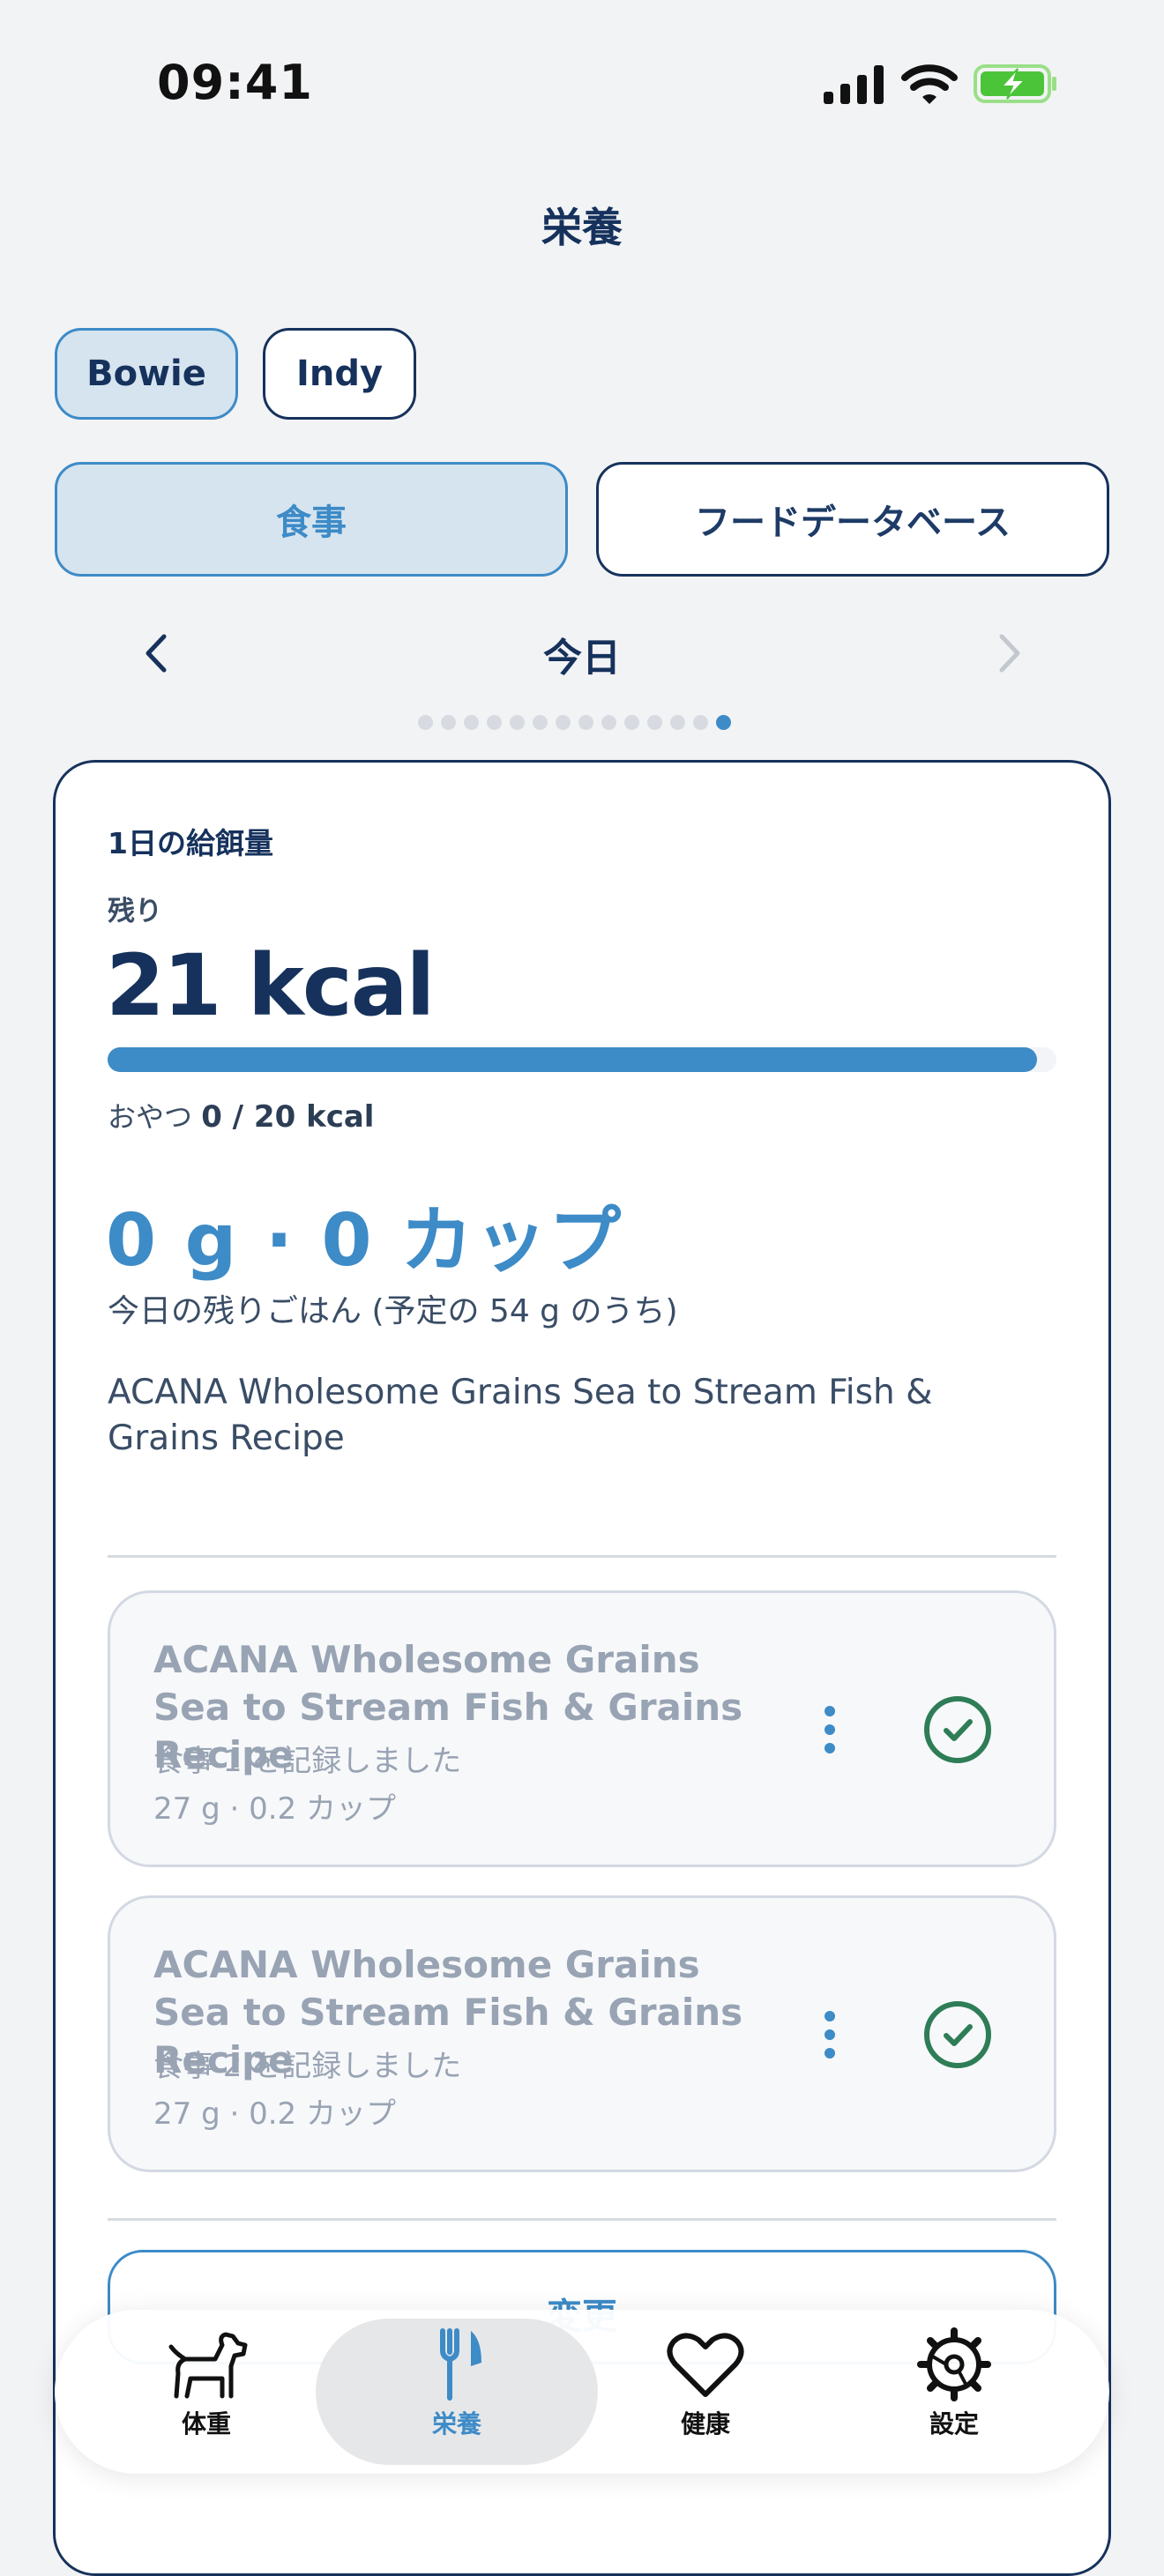 This screenshot has height=2576, width=1164. Describe the element at coordinates (339, 374) in the screenshot. I see `pet-chip-indy: Indy` at that location.